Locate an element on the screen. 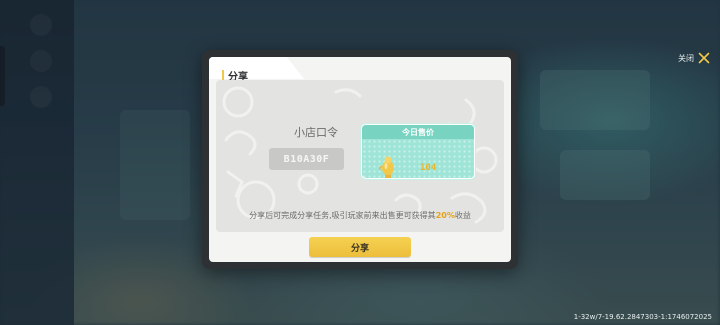 This screenshot has height=325, width=720. close-icon is located at coordinates (704, 58).